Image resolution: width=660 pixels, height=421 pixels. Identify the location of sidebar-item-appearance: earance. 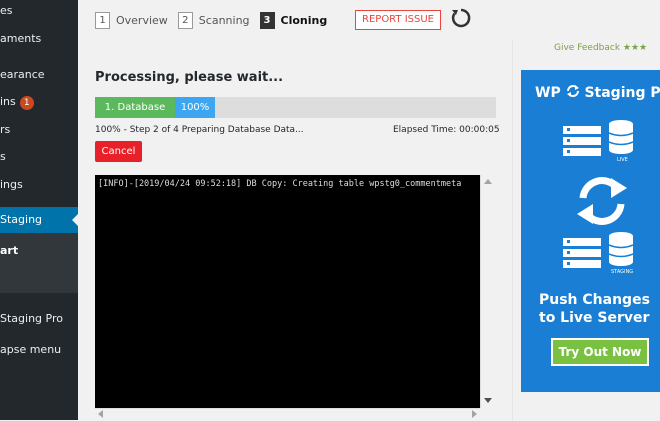
(22, 74).